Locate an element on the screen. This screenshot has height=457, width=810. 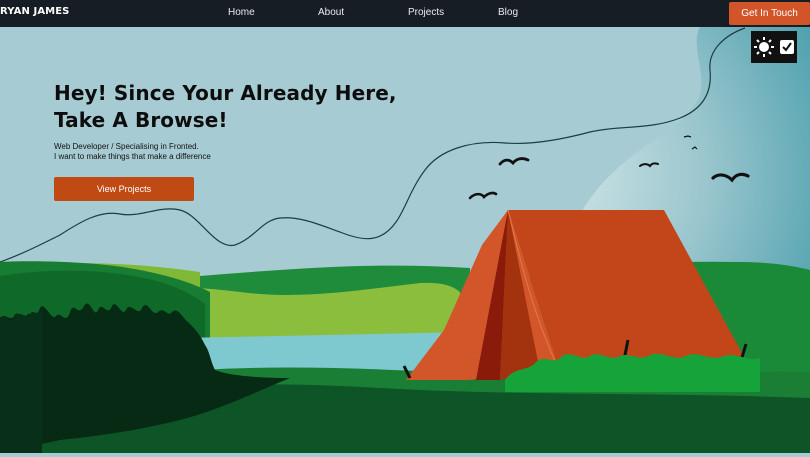
nav-link-about: About is located at coordinates (331, 12).